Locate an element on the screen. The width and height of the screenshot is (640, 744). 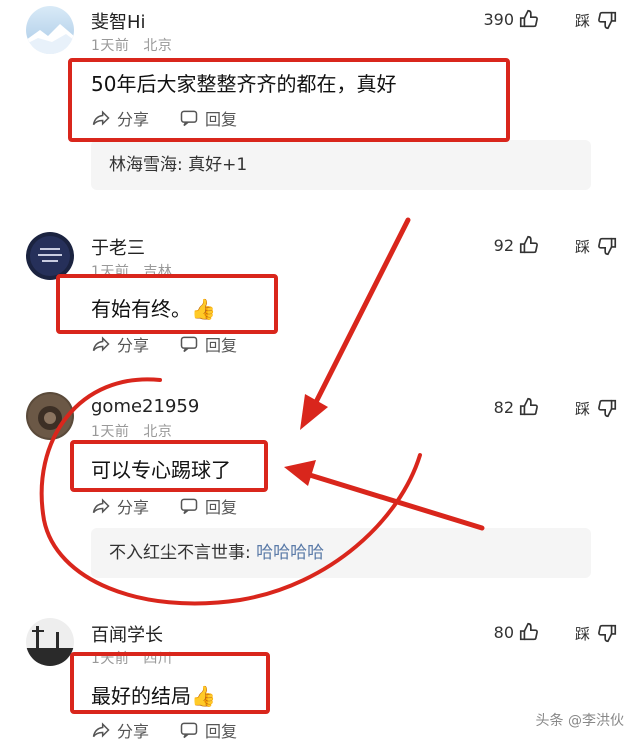
comment-meta: 1天前 吉林 is located at coordinates (131, 271).